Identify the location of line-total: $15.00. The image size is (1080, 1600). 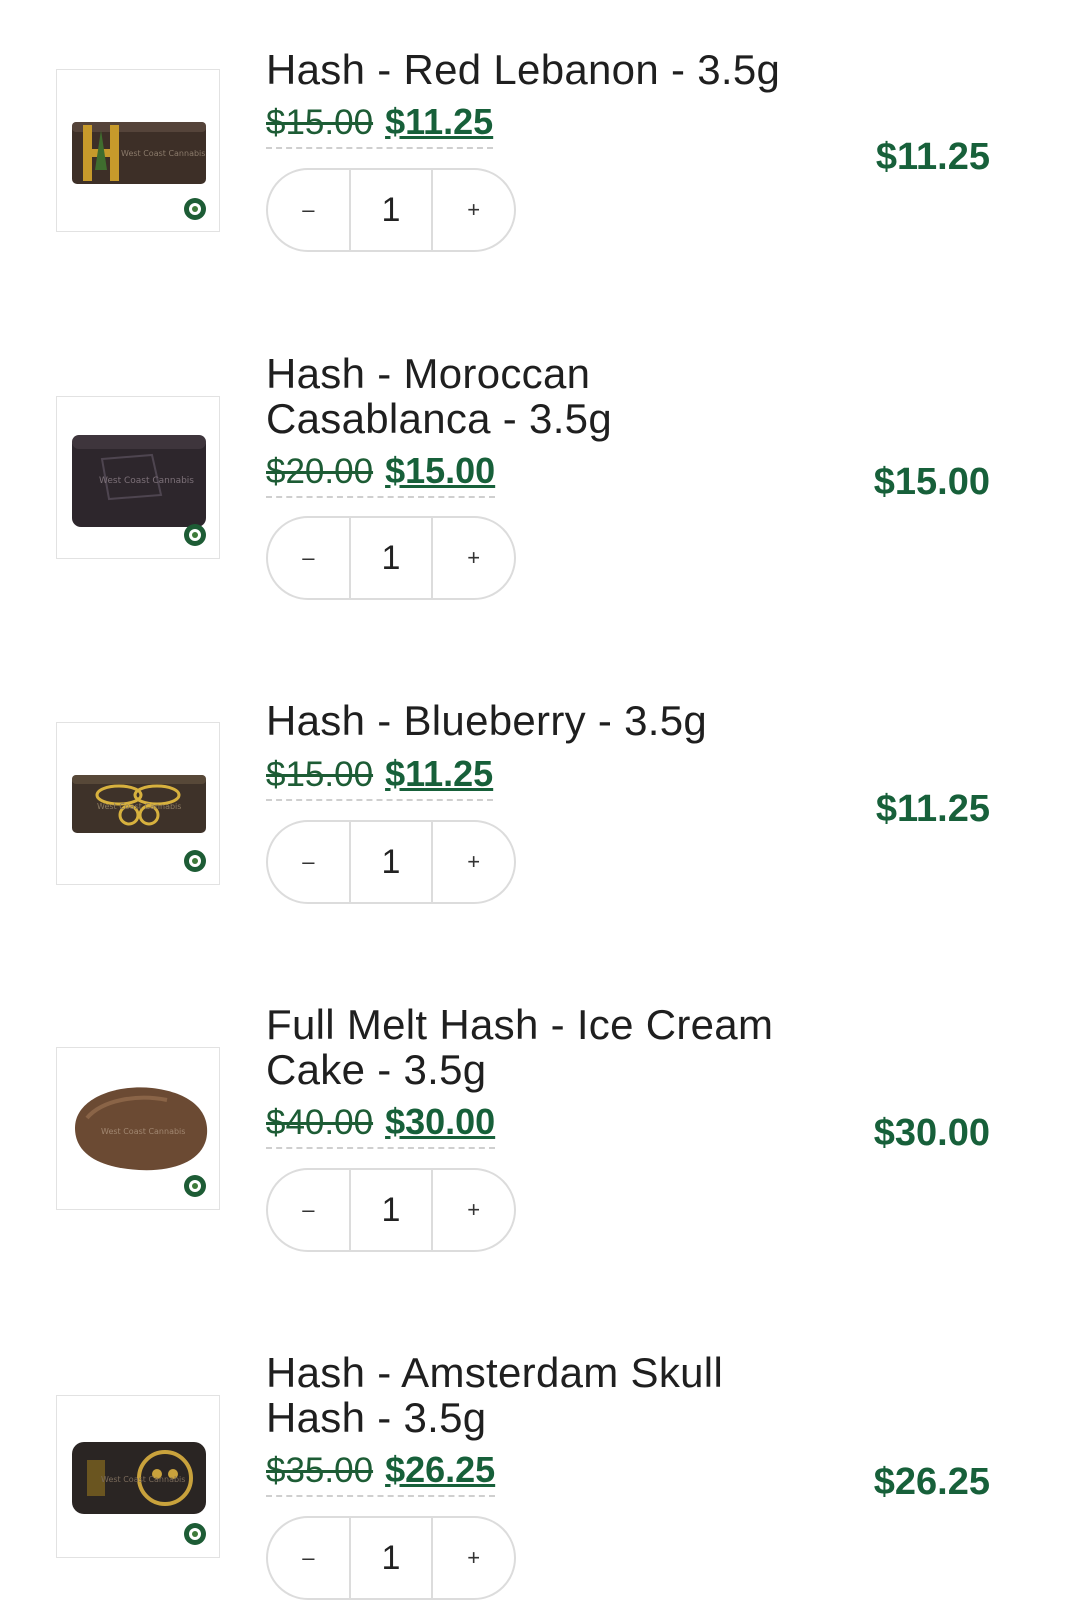
(931, 482).